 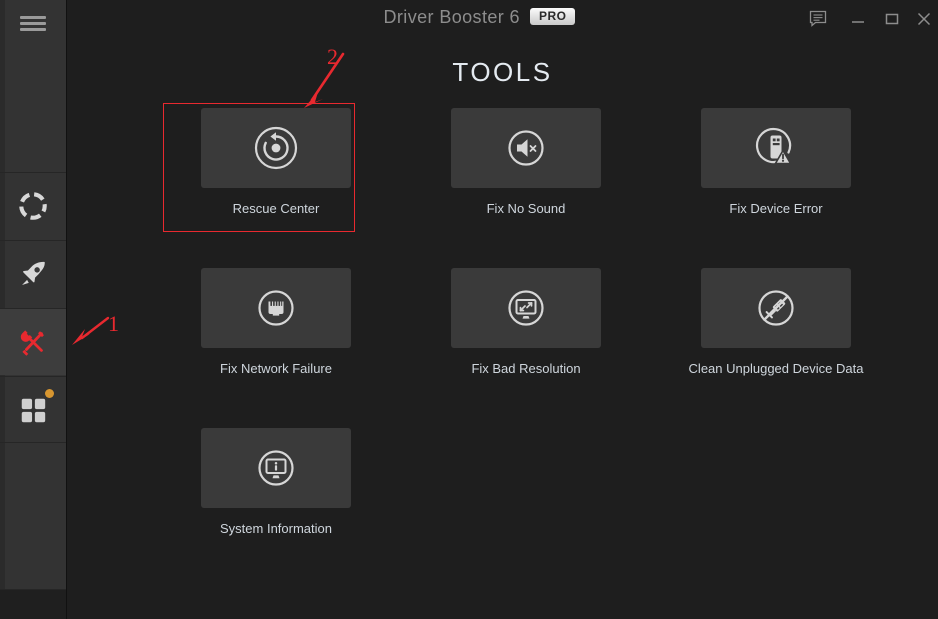 What do you see at coordinates (552, 16) in the screenshot?
I see `pro-badge: PRO` at bounding box center [552, 16].